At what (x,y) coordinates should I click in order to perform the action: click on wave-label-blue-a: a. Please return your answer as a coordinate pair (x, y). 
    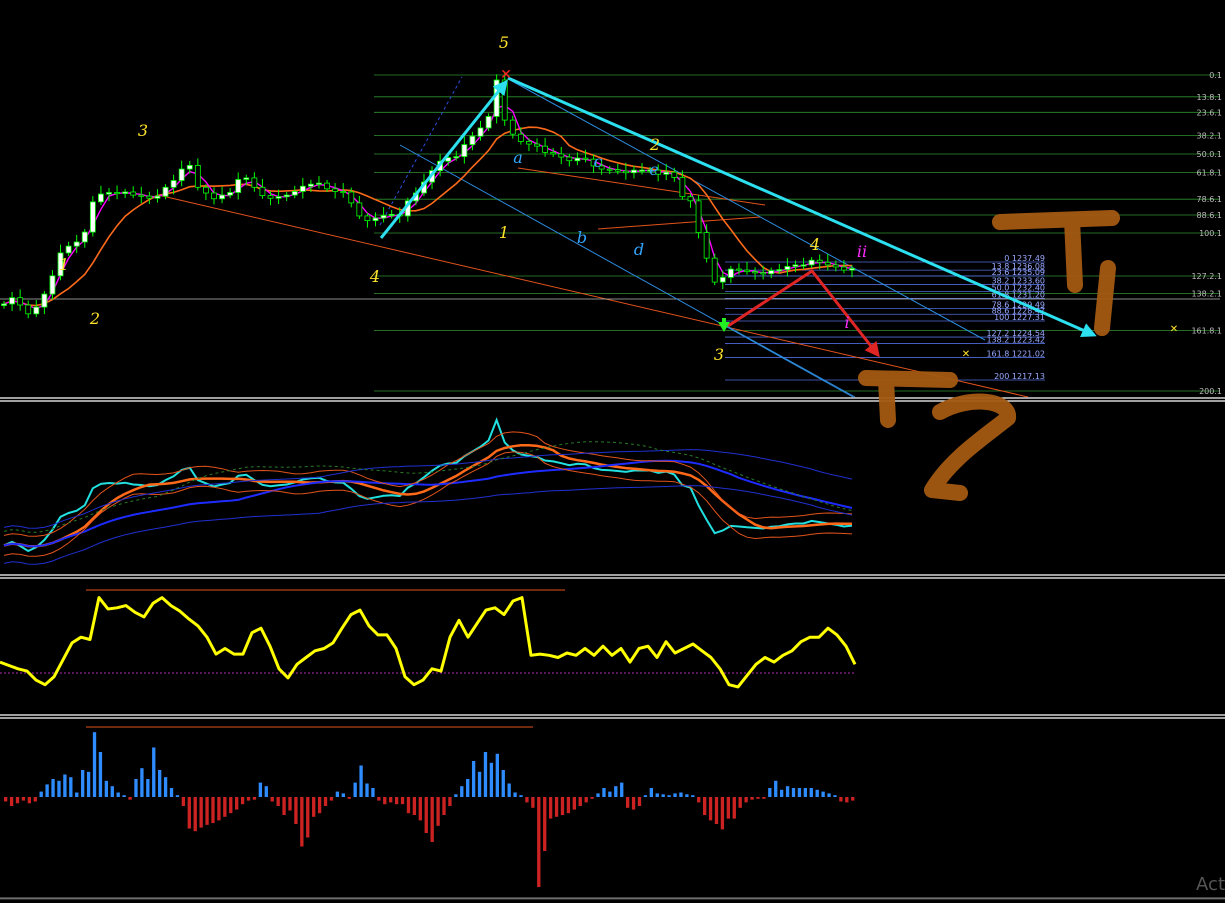
    Looking at the image, I should click on (518, 157).